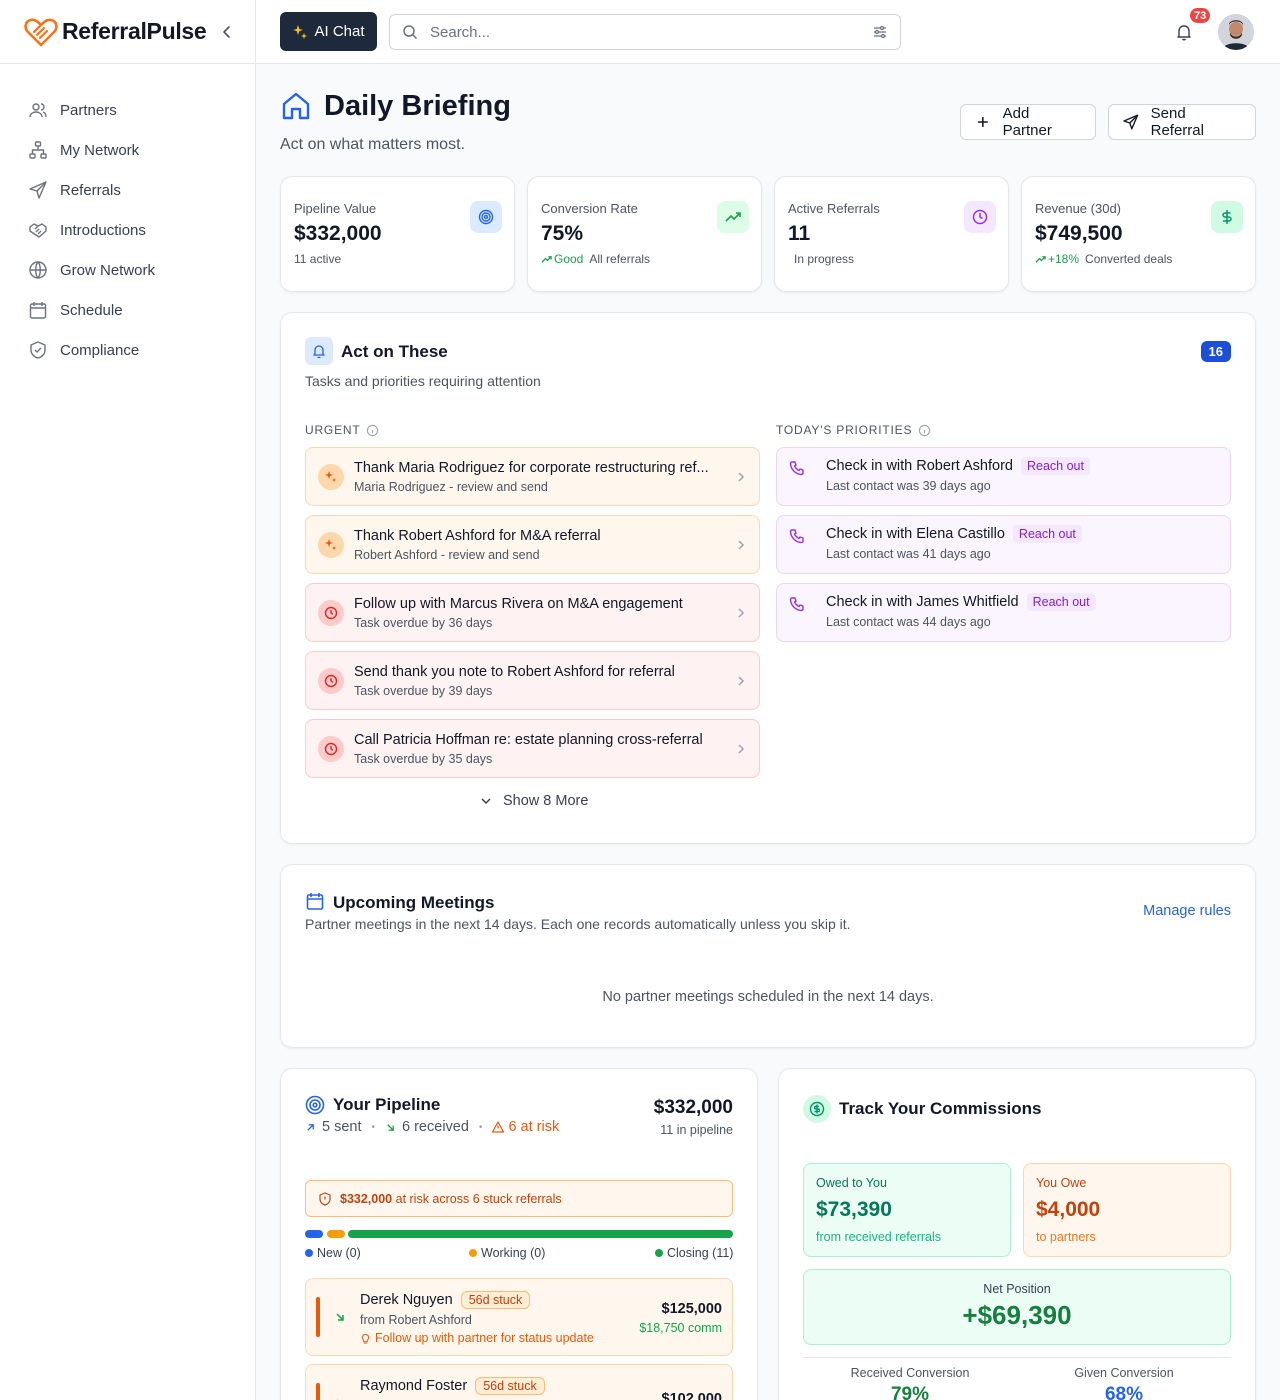 The width and height of the screenshot is (1280, 1400). Describe the element at coordinates (127, 230) in the screenshot. I see `sidebar-item-introductions: Introductions` at that location.